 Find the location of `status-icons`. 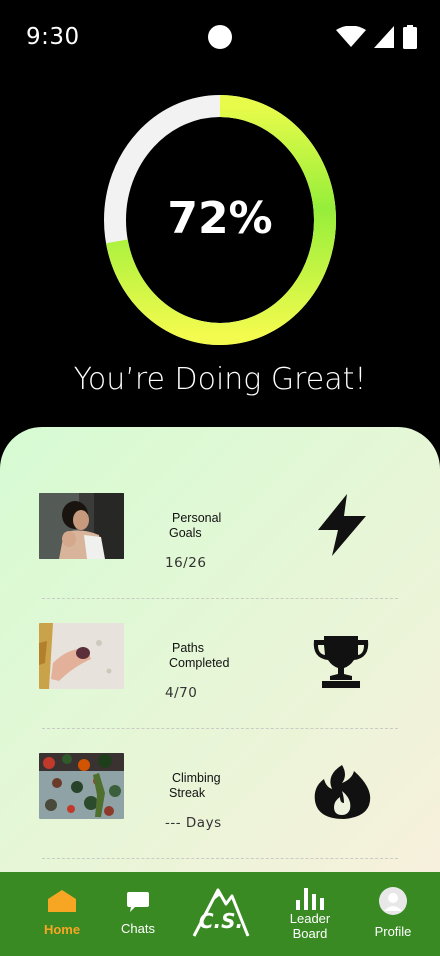

status-icons is located at coordinates (377, 37).